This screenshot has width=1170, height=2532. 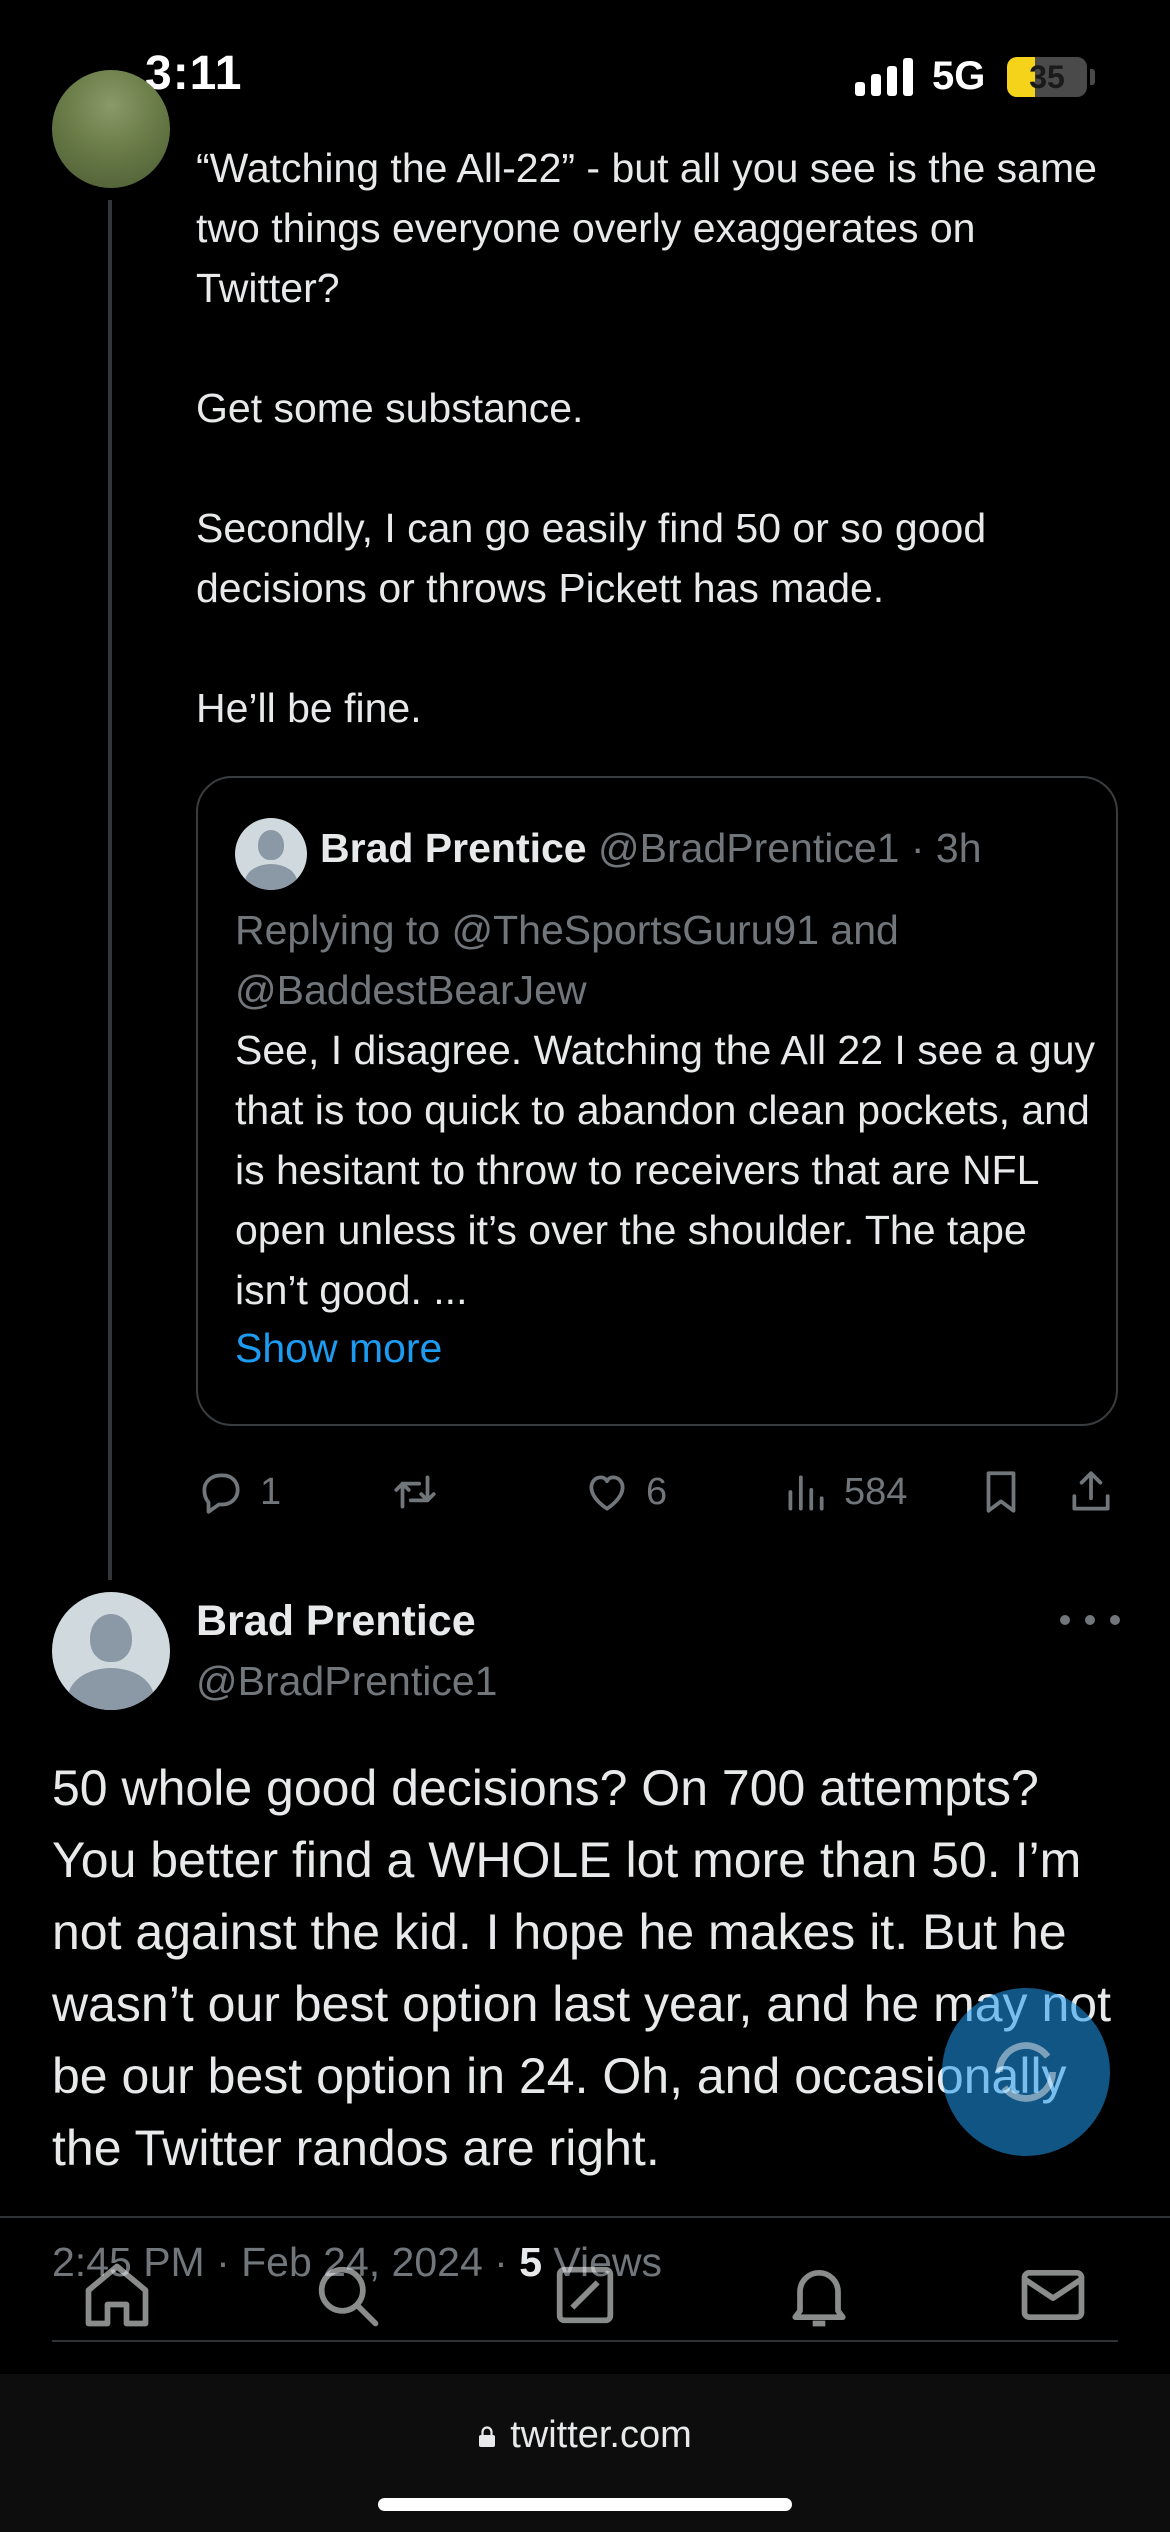 I want to click on bookmark-icon, so click(x=1001, y=1492).